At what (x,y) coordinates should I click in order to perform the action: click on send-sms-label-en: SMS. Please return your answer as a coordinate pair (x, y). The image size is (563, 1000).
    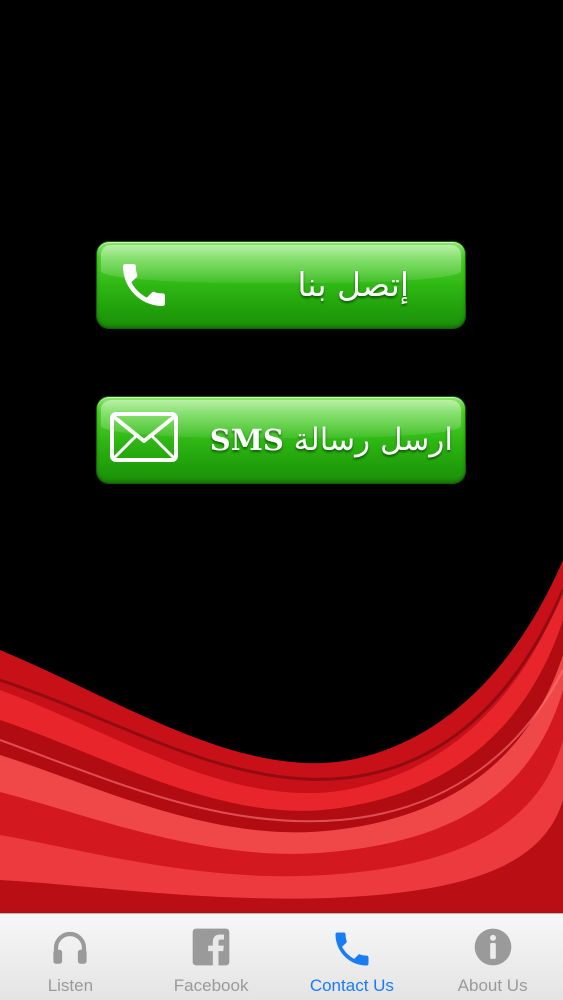
    Looking at the image, I should click on (246, 440).